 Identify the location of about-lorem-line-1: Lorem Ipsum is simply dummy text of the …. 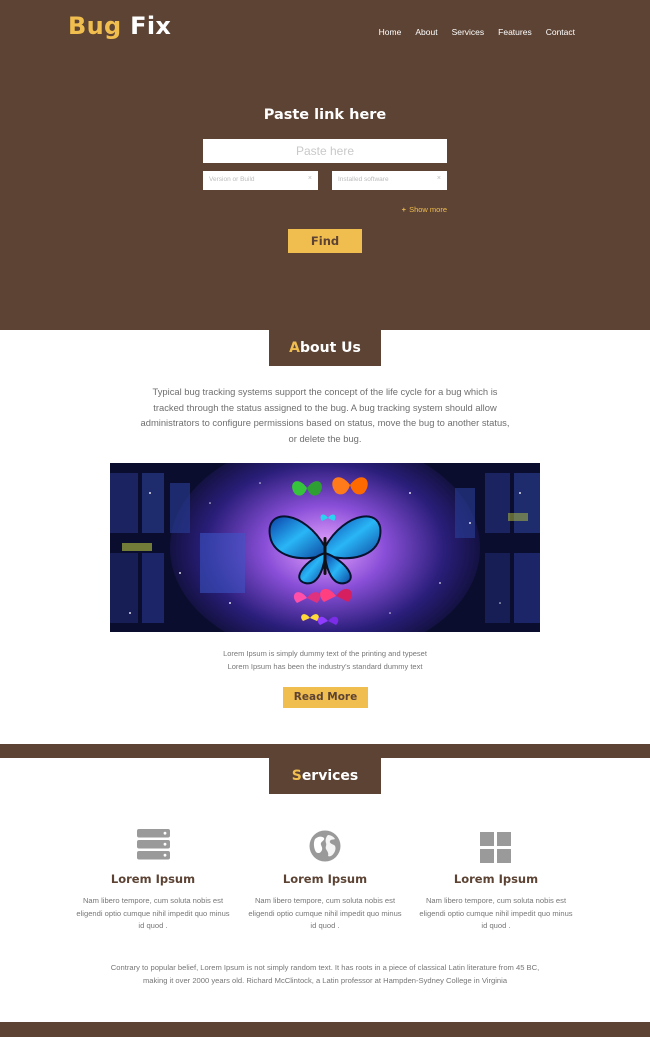
(325, 653).